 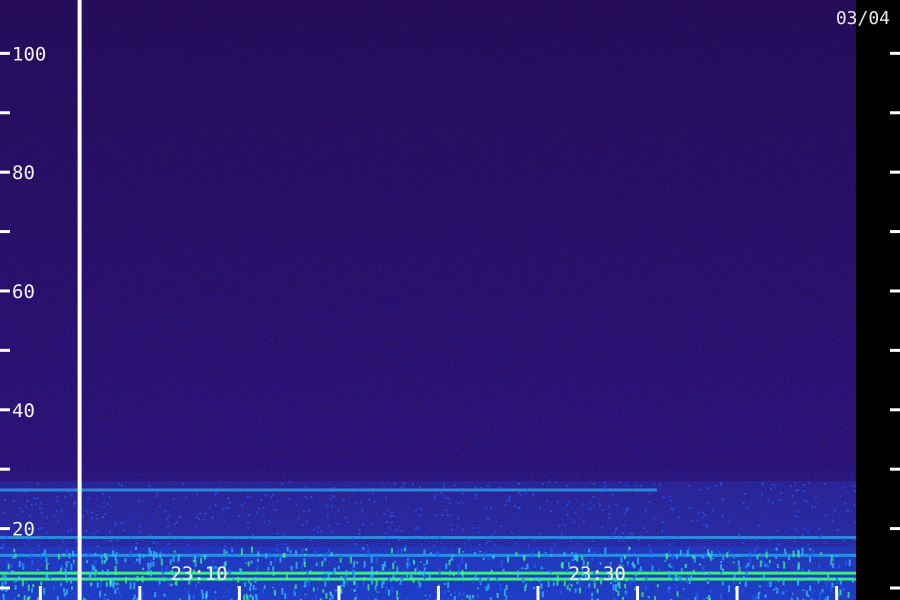 What do you see at coordinates (597, 574) in the screenshot?
I see `x-tick-label: 23:30` at bounding box center [597, 574].